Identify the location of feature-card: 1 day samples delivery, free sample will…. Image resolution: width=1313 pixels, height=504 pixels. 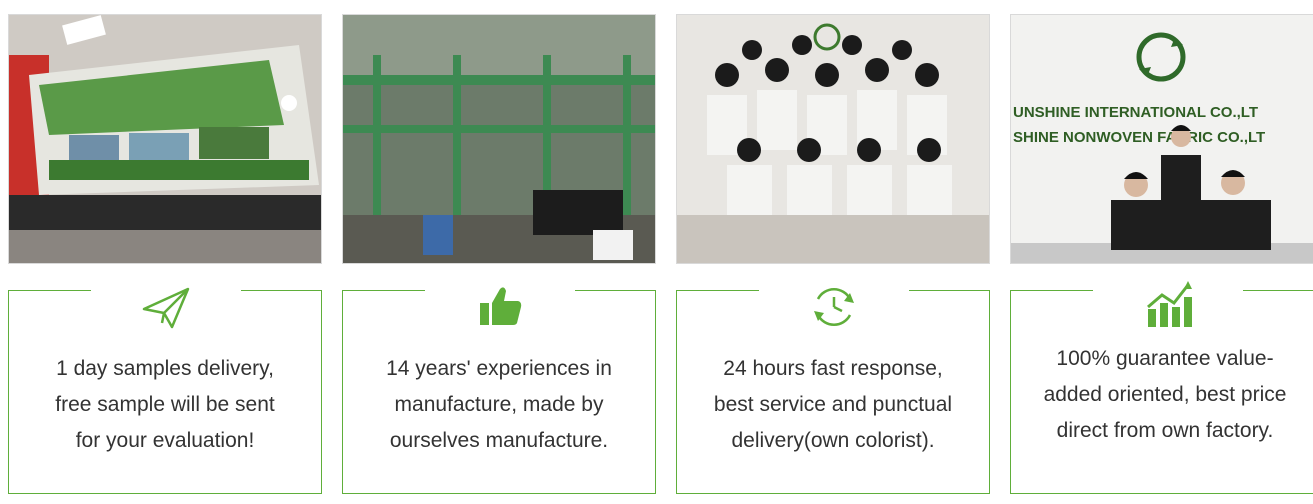
(165, 390).